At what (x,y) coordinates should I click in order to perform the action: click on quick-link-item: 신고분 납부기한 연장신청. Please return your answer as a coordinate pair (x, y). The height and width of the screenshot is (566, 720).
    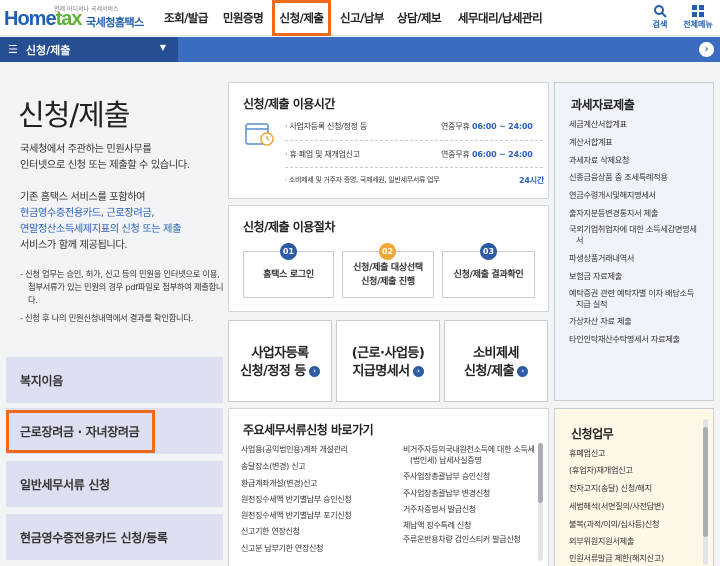
    Looking at the image, I should click on (282, 548).